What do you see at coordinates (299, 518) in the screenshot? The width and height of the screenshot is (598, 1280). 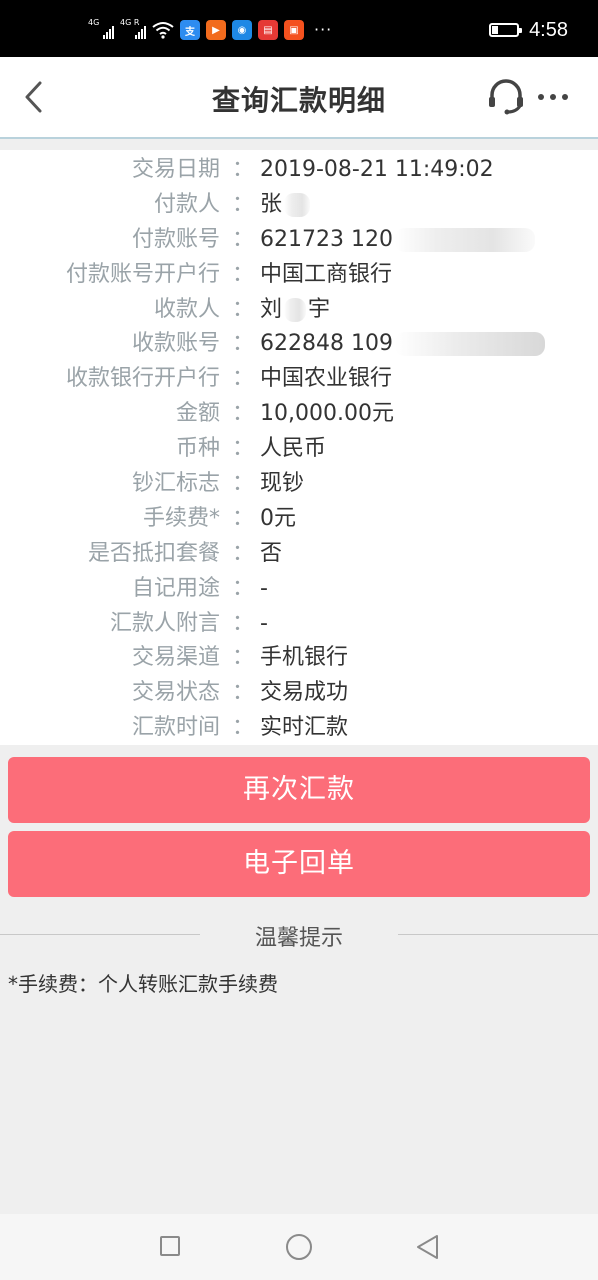 I see `detail-row-fee: 手续费* ： 0元` at bounding box center [299, 518].